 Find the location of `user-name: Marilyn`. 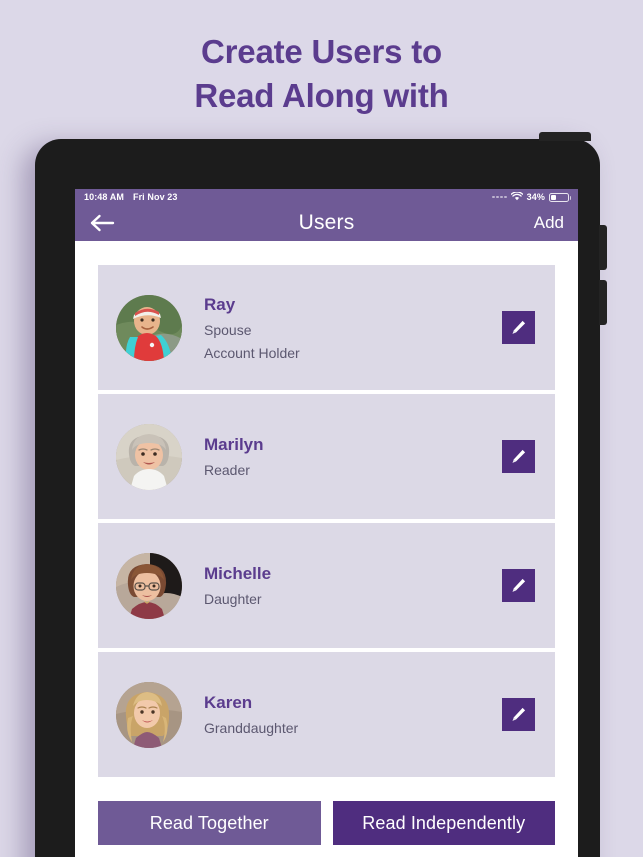

user-name: Marilyn is located at coordinates (234, 444).